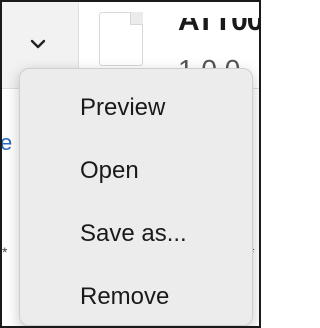 The image size is (320, 328). I want to click on chevron-down-icon, so click(38, 44).